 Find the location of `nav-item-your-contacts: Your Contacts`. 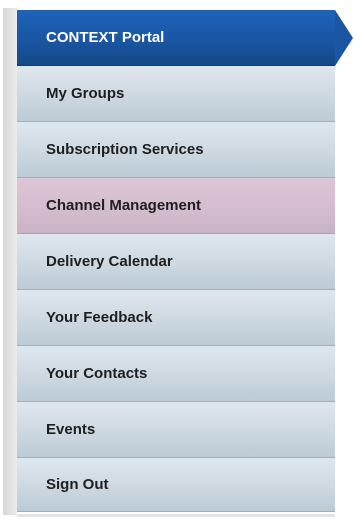

nav-item-your-contacts: Your Contacts is located at coordinates (176, 374).